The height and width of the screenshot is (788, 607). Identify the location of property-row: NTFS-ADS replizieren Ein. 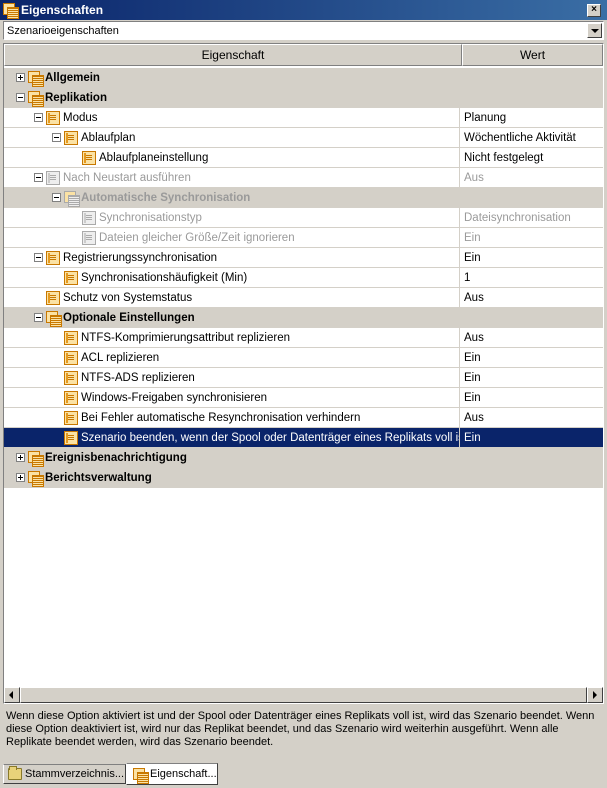
(303, 378).